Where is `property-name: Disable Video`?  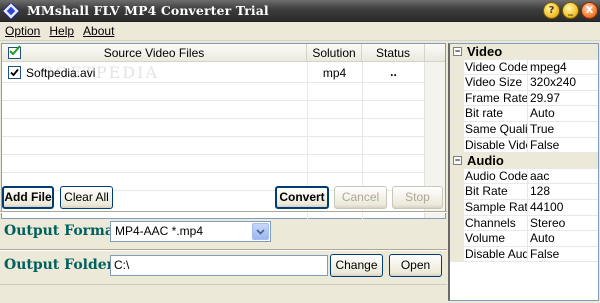 property-name: Disable Video is located at coordinates (496, 145).